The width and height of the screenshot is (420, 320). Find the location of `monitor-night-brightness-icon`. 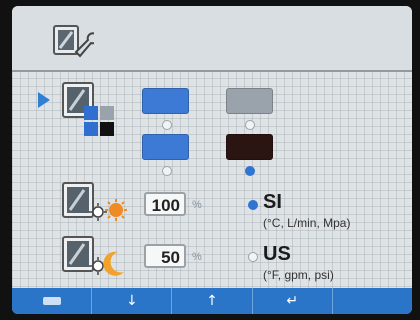

monitor-night-brightness-icon is located at coordinates (93, 256).